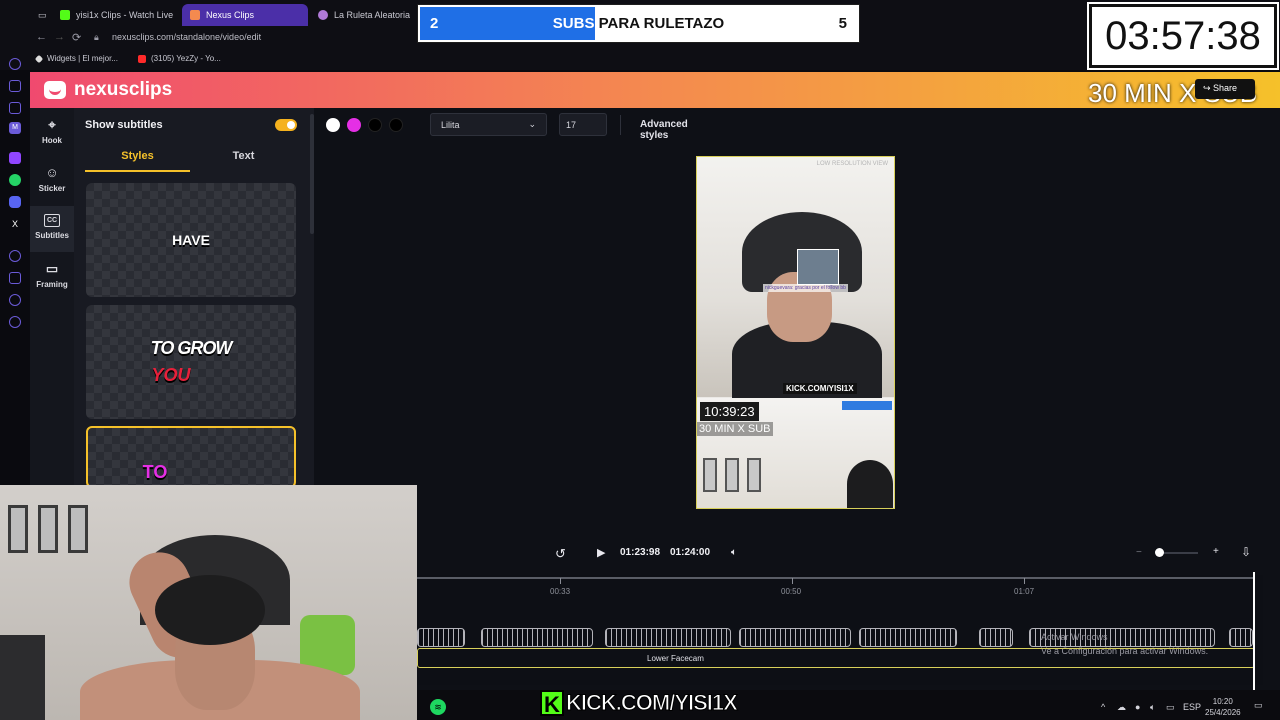  What do you see at coordinates (59, 37) in the screenshot?
I see `forward-icon: →` at bounding box center [59, 37].